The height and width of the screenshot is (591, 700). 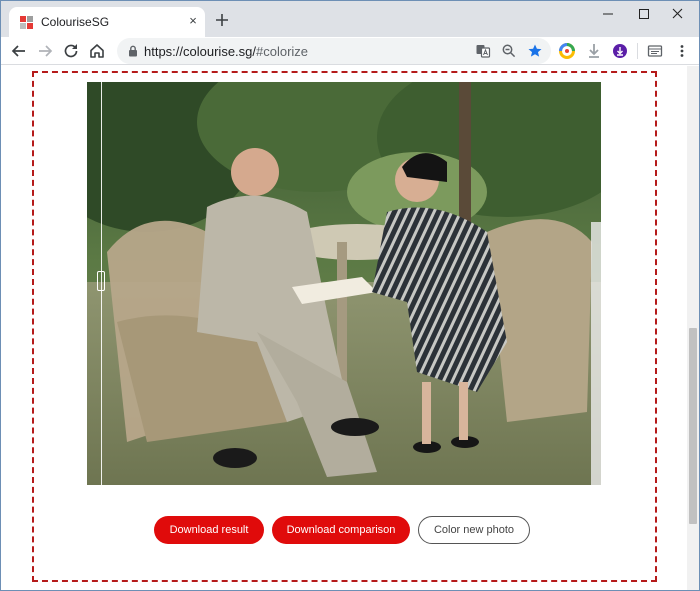 I want to click on translate-icon, so click(x=483, y=51).